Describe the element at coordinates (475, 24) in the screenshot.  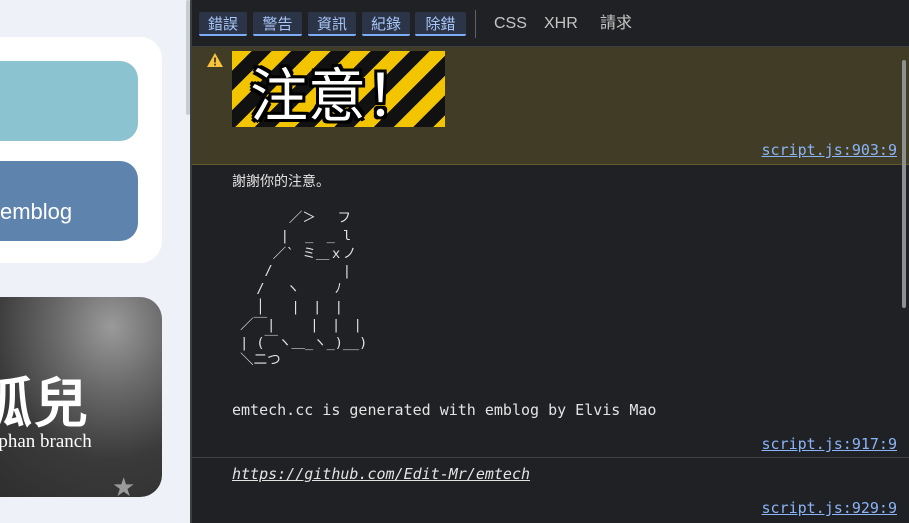
I see `toolbar-separator` at that location.